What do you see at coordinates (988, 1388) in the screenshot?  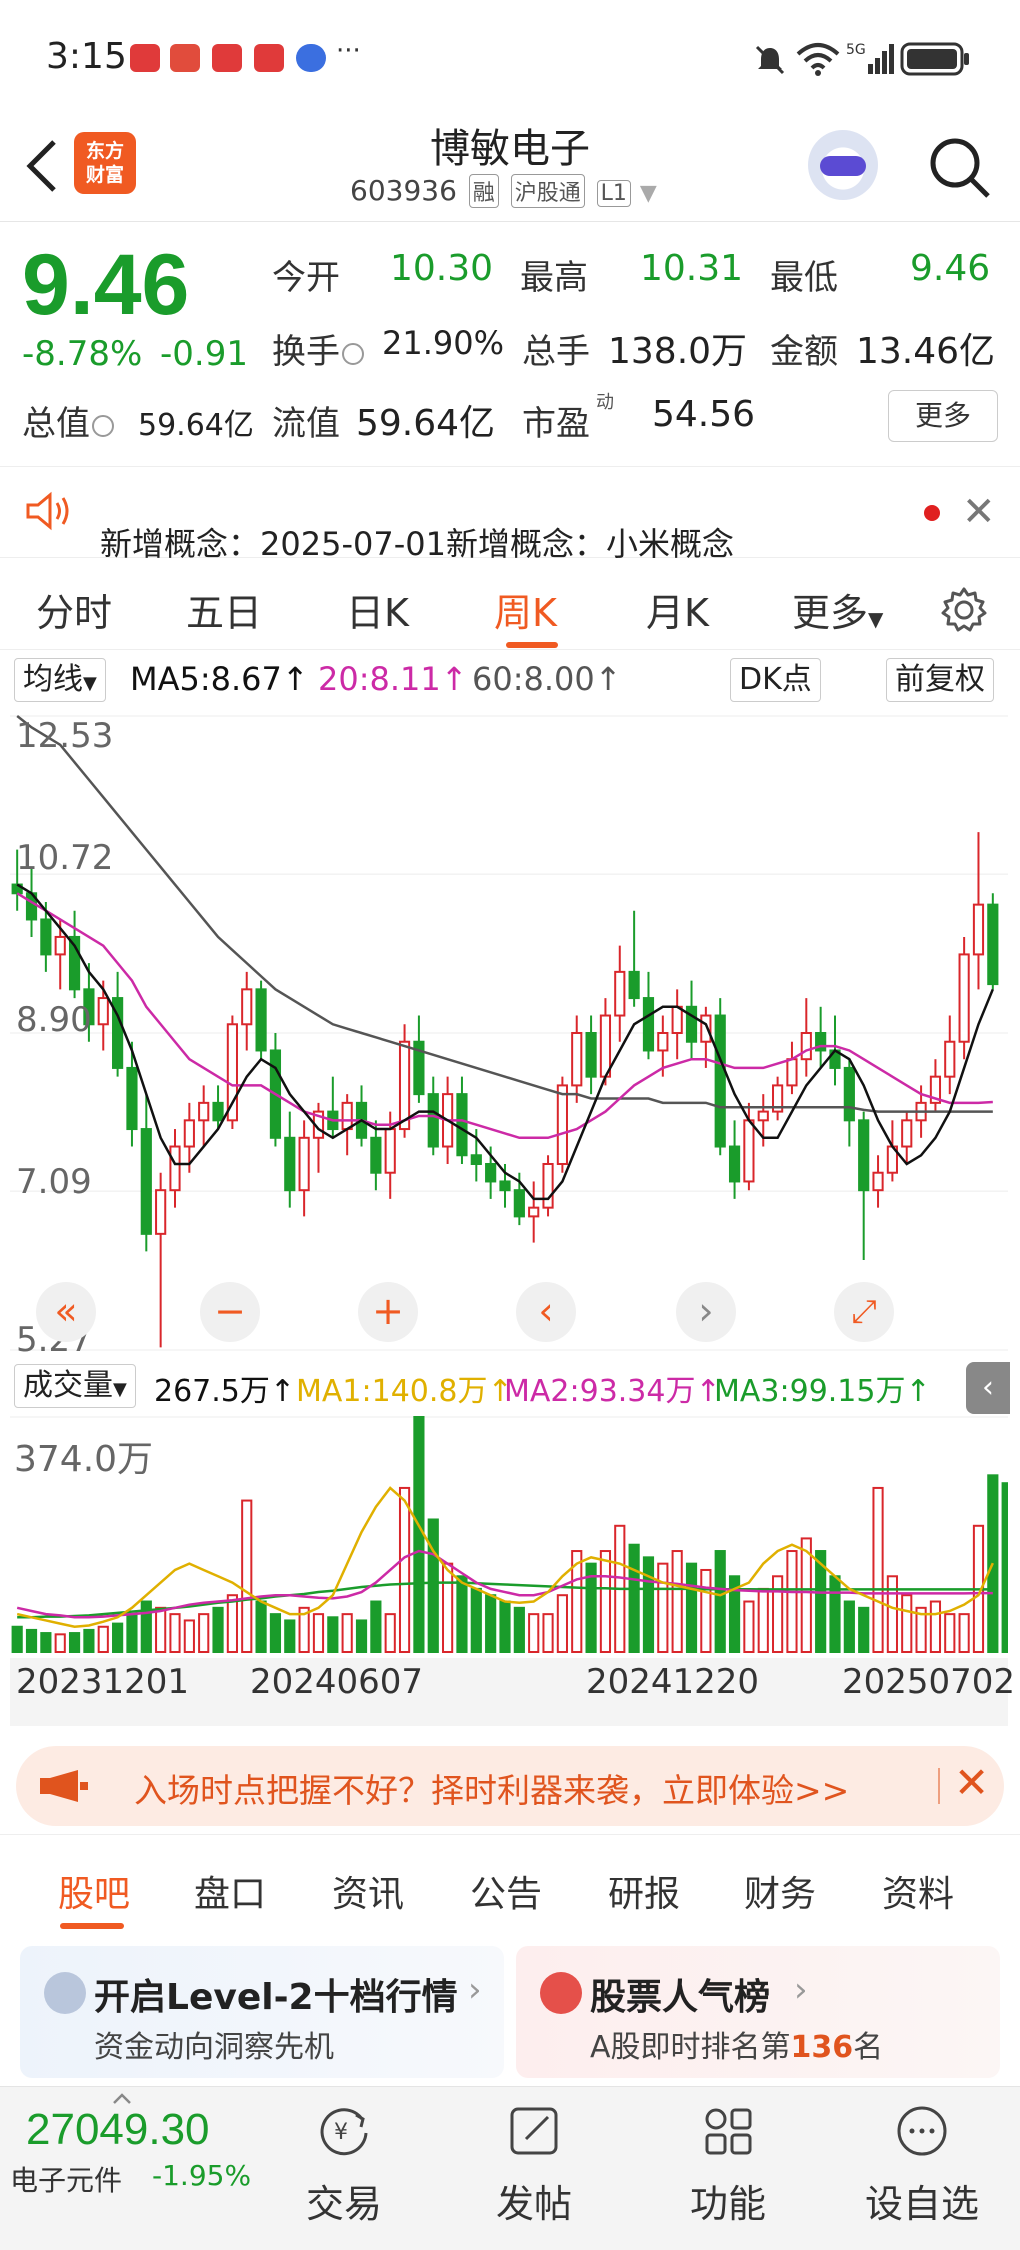 I see `collapse-panel-button: ‹` at bounding box center [988, 1388].